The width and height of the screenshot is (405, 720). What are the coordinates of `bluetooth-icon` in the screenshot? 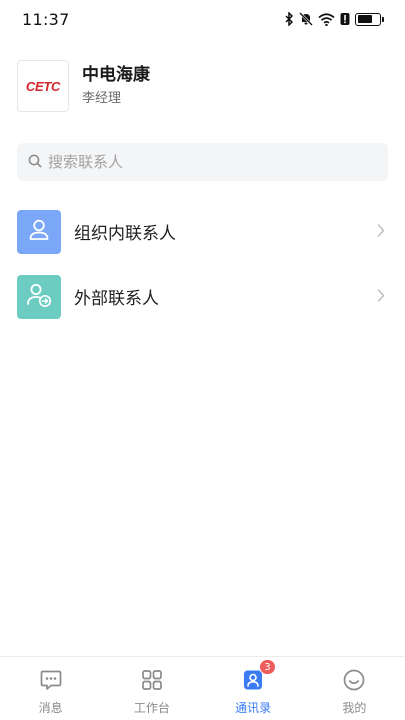 It's located at (289, 19).